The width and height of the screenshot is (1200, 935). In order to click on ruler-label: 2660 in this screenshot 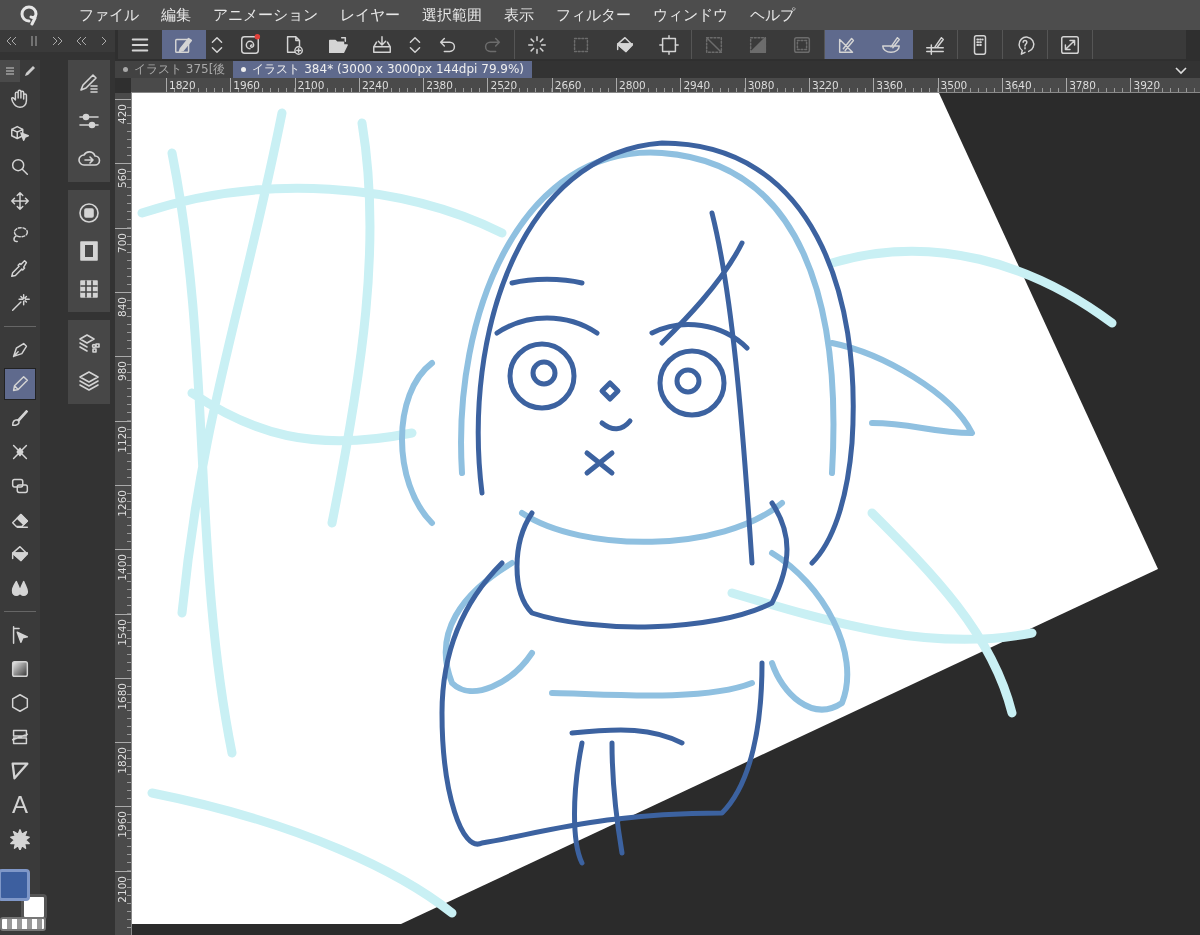, I will do `click(568, 85)`.